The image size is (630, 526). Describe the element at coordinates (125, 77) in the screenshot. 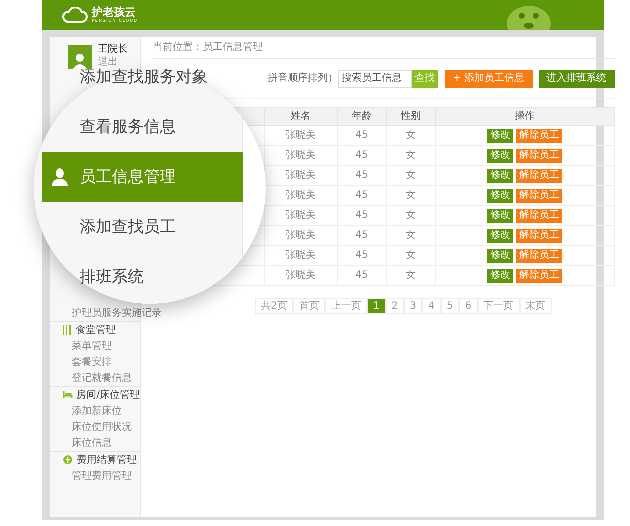

I see `sidebar-menu-item: 添加查找服务对象` at that location.